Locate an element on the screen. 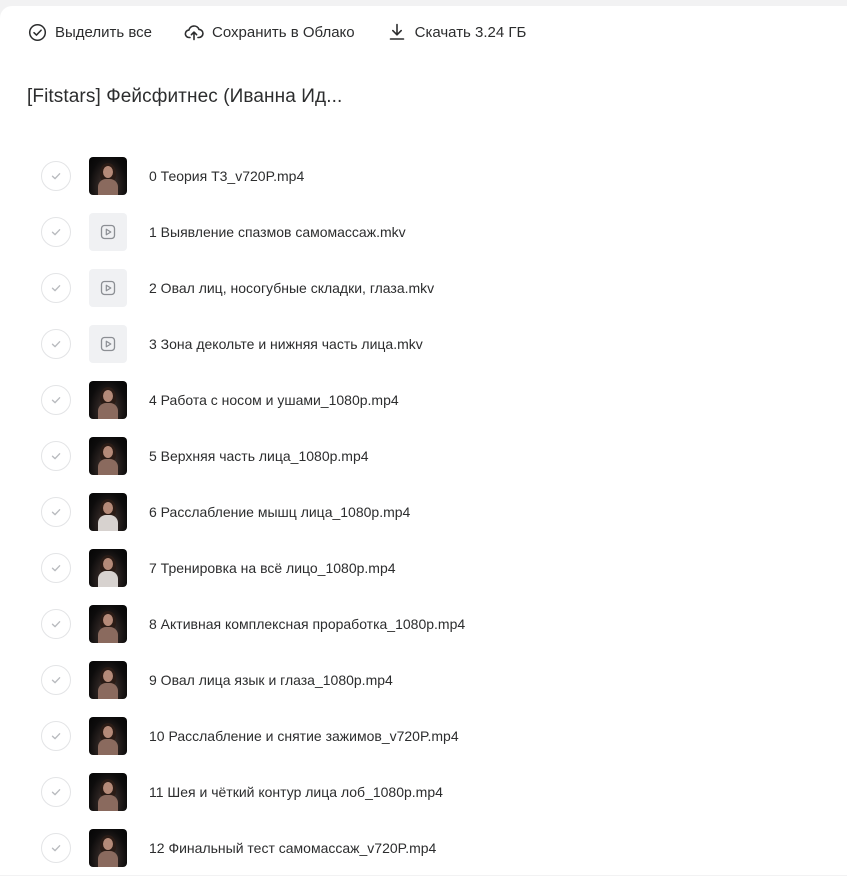 The height and width of the screenshot is (876, 847). file-name: 9 Овал лица язык и глаза_1080p.mp4 is located at coordinates (271, 680).